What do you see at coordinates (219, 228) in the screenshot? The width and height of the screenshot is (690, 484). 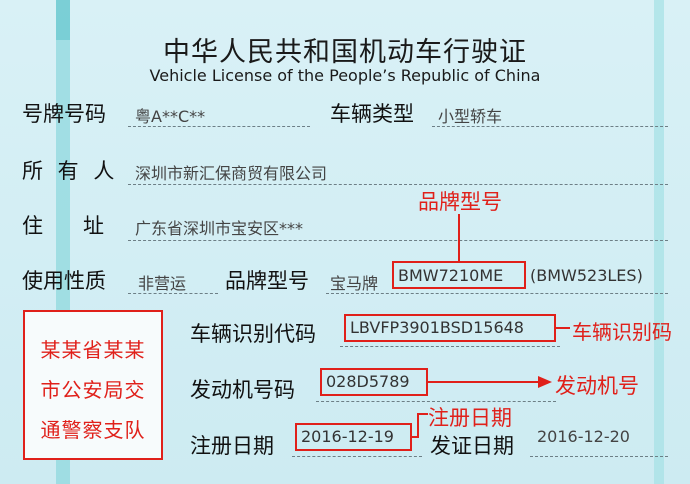 I see `address-value: 广东省深圳市宝安区***` at bounding box center [219, 228].